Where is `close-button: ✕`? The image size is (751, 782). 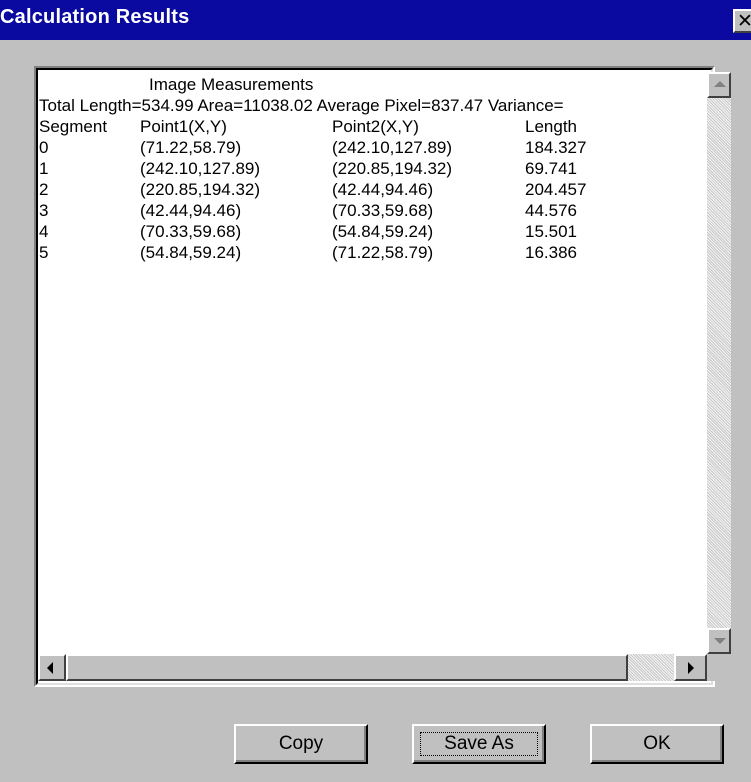
close-button: ✕ is located at coordinates (742, 21).